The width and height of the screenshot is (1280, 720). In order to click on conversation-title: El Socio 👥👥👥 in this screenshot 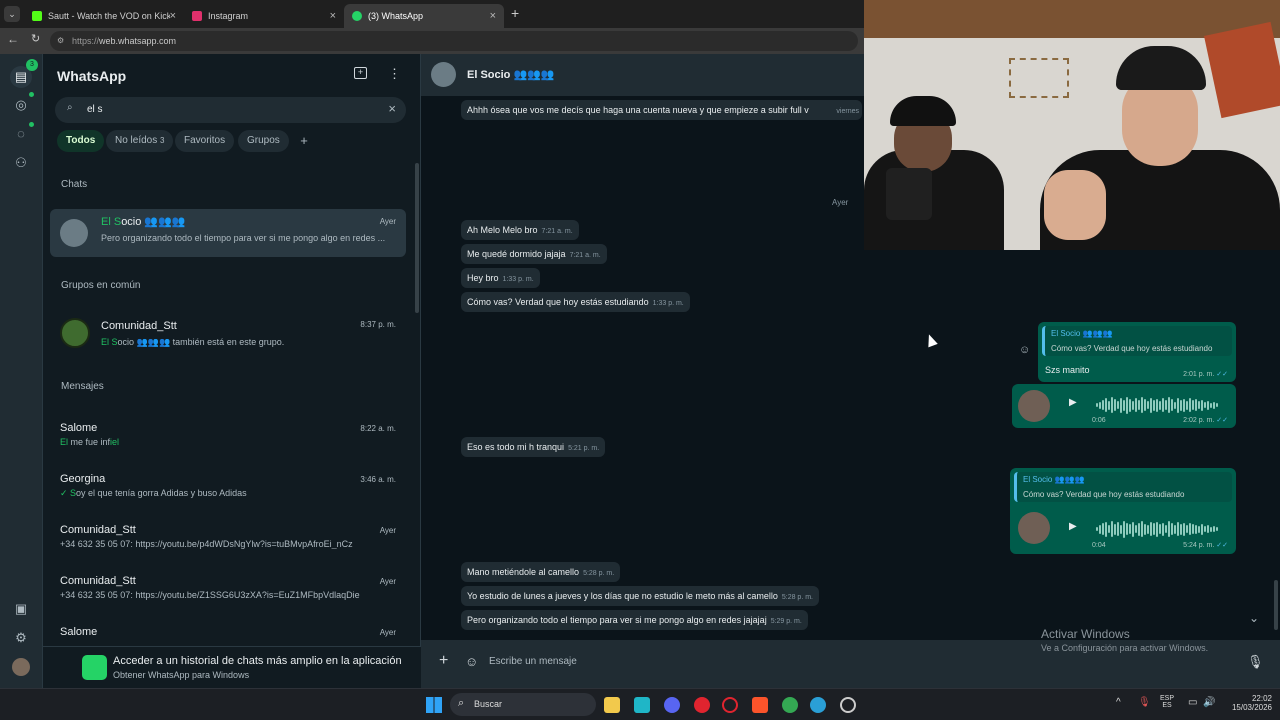, I will do `click(511, 74)`.